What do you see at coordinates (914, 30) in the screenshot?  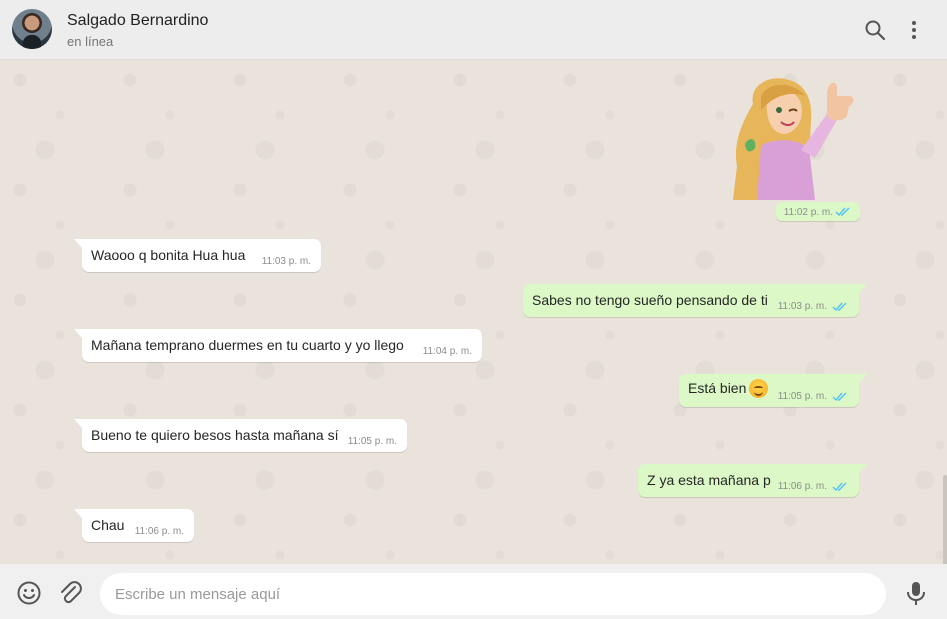 I see `menu-icon` at bounding box center [914, 30].